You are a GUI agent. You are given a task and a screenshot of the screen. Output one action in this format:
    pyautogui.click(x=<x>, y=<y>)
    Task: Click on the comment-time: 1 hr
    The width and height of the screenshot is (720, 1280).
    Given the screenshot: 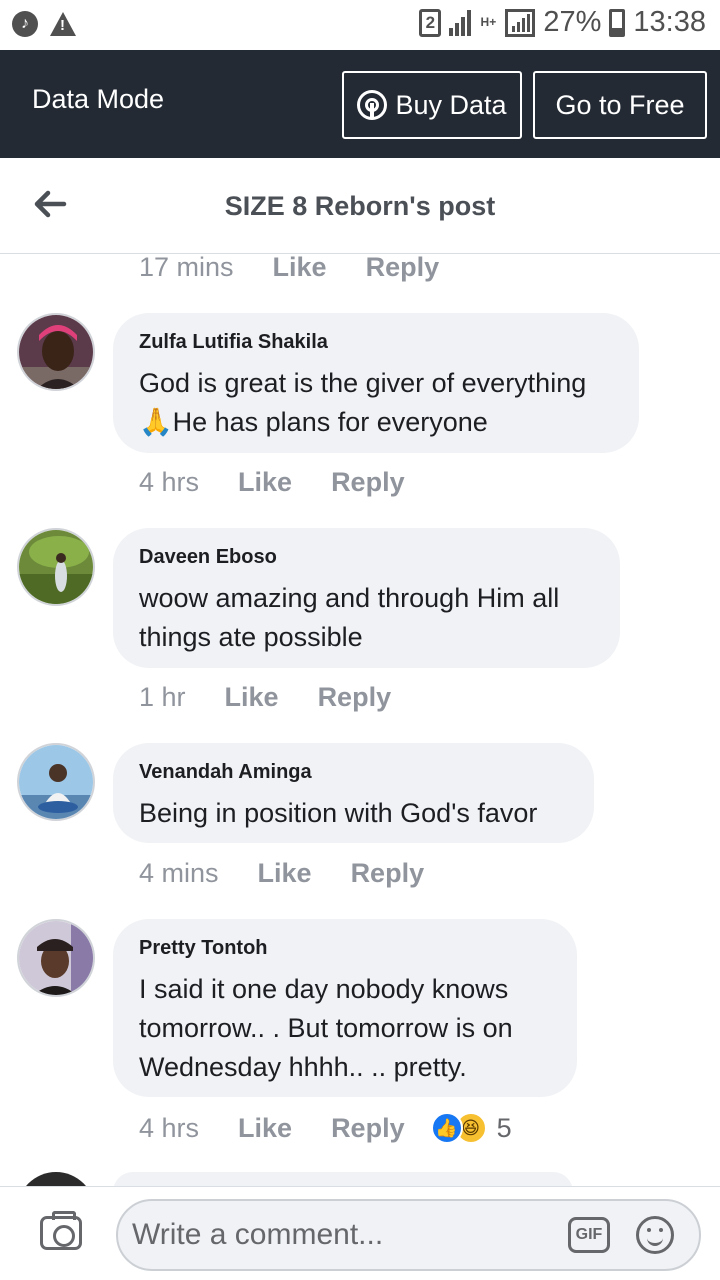 What is the action you would take?
    pyautogui.click(x=162, y=697)
    